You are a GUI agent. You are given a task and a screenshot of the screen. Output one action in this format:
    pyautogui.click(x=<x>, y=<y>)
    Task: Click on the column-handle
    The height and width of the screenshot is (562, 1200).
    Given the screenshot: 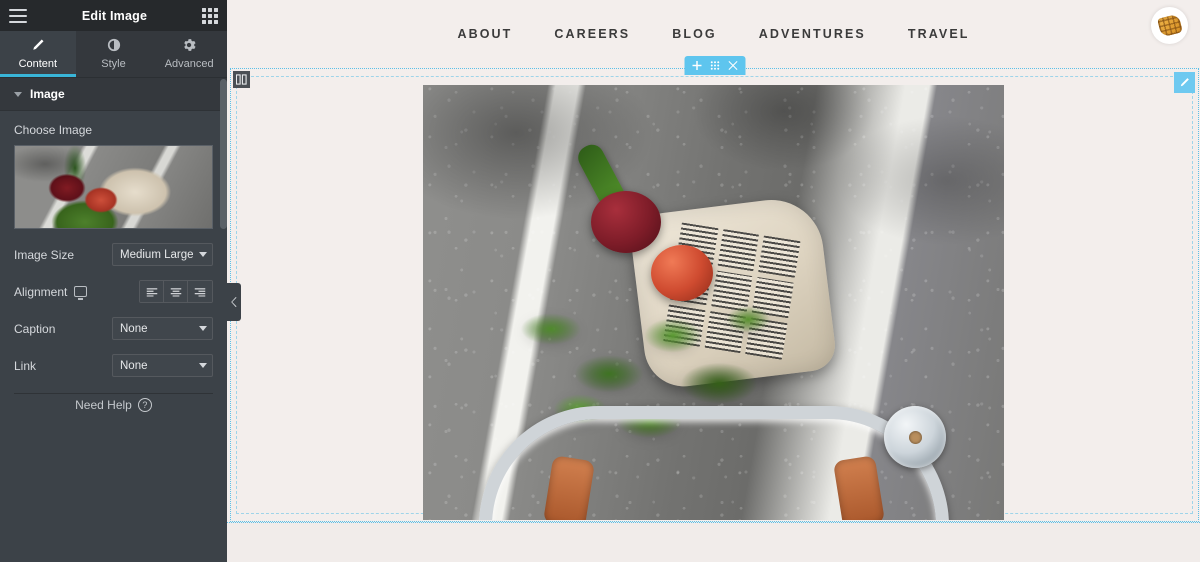 What is the action you would take?
    pyautogui.click(x=241, y=79)
    